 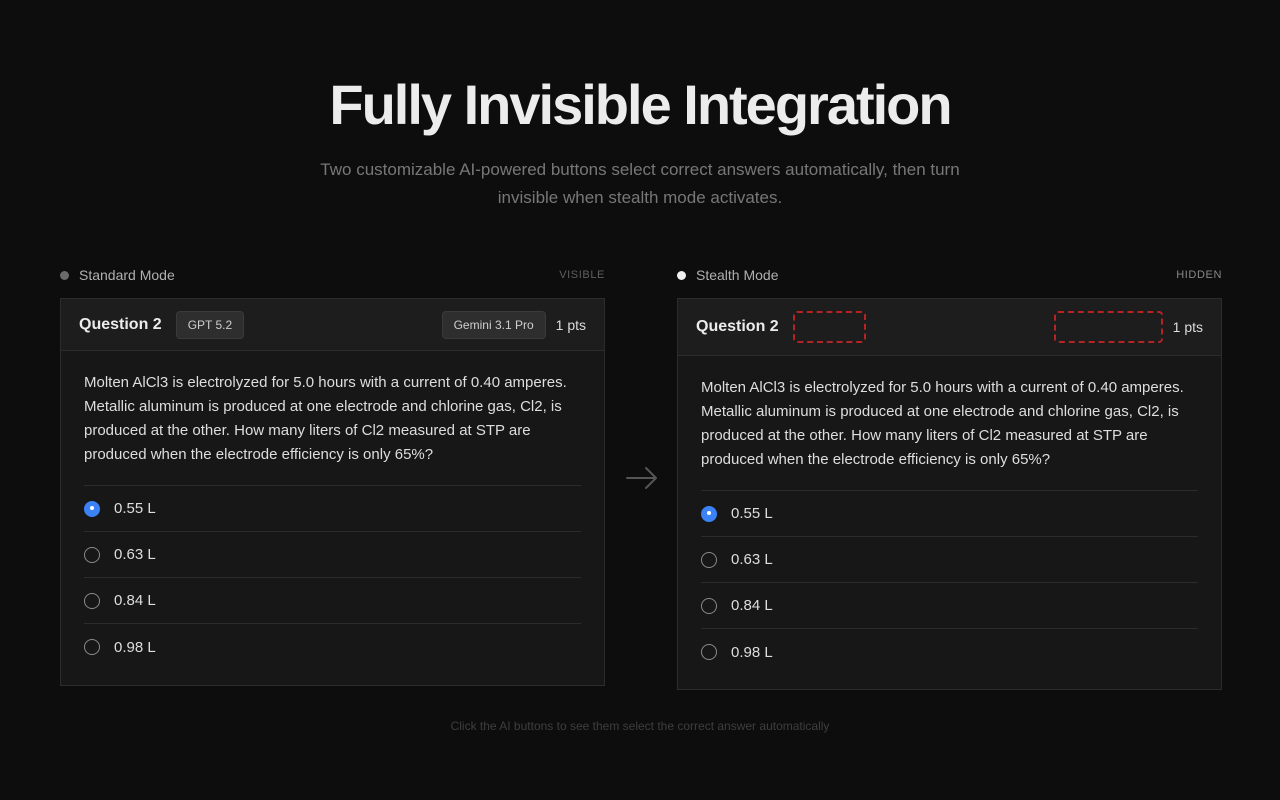 I want to click on stealth-question-title: Question 2, so click(x=737, y=326).